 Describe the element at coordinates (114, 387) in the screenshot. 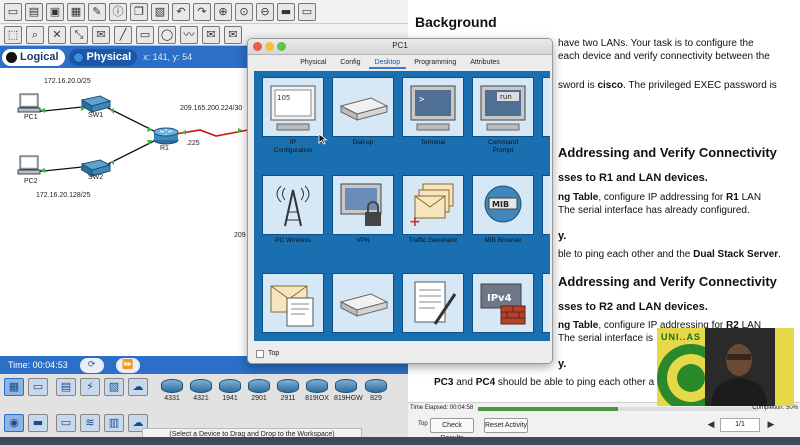

I see `misc-category-icon: ▧` at that location.